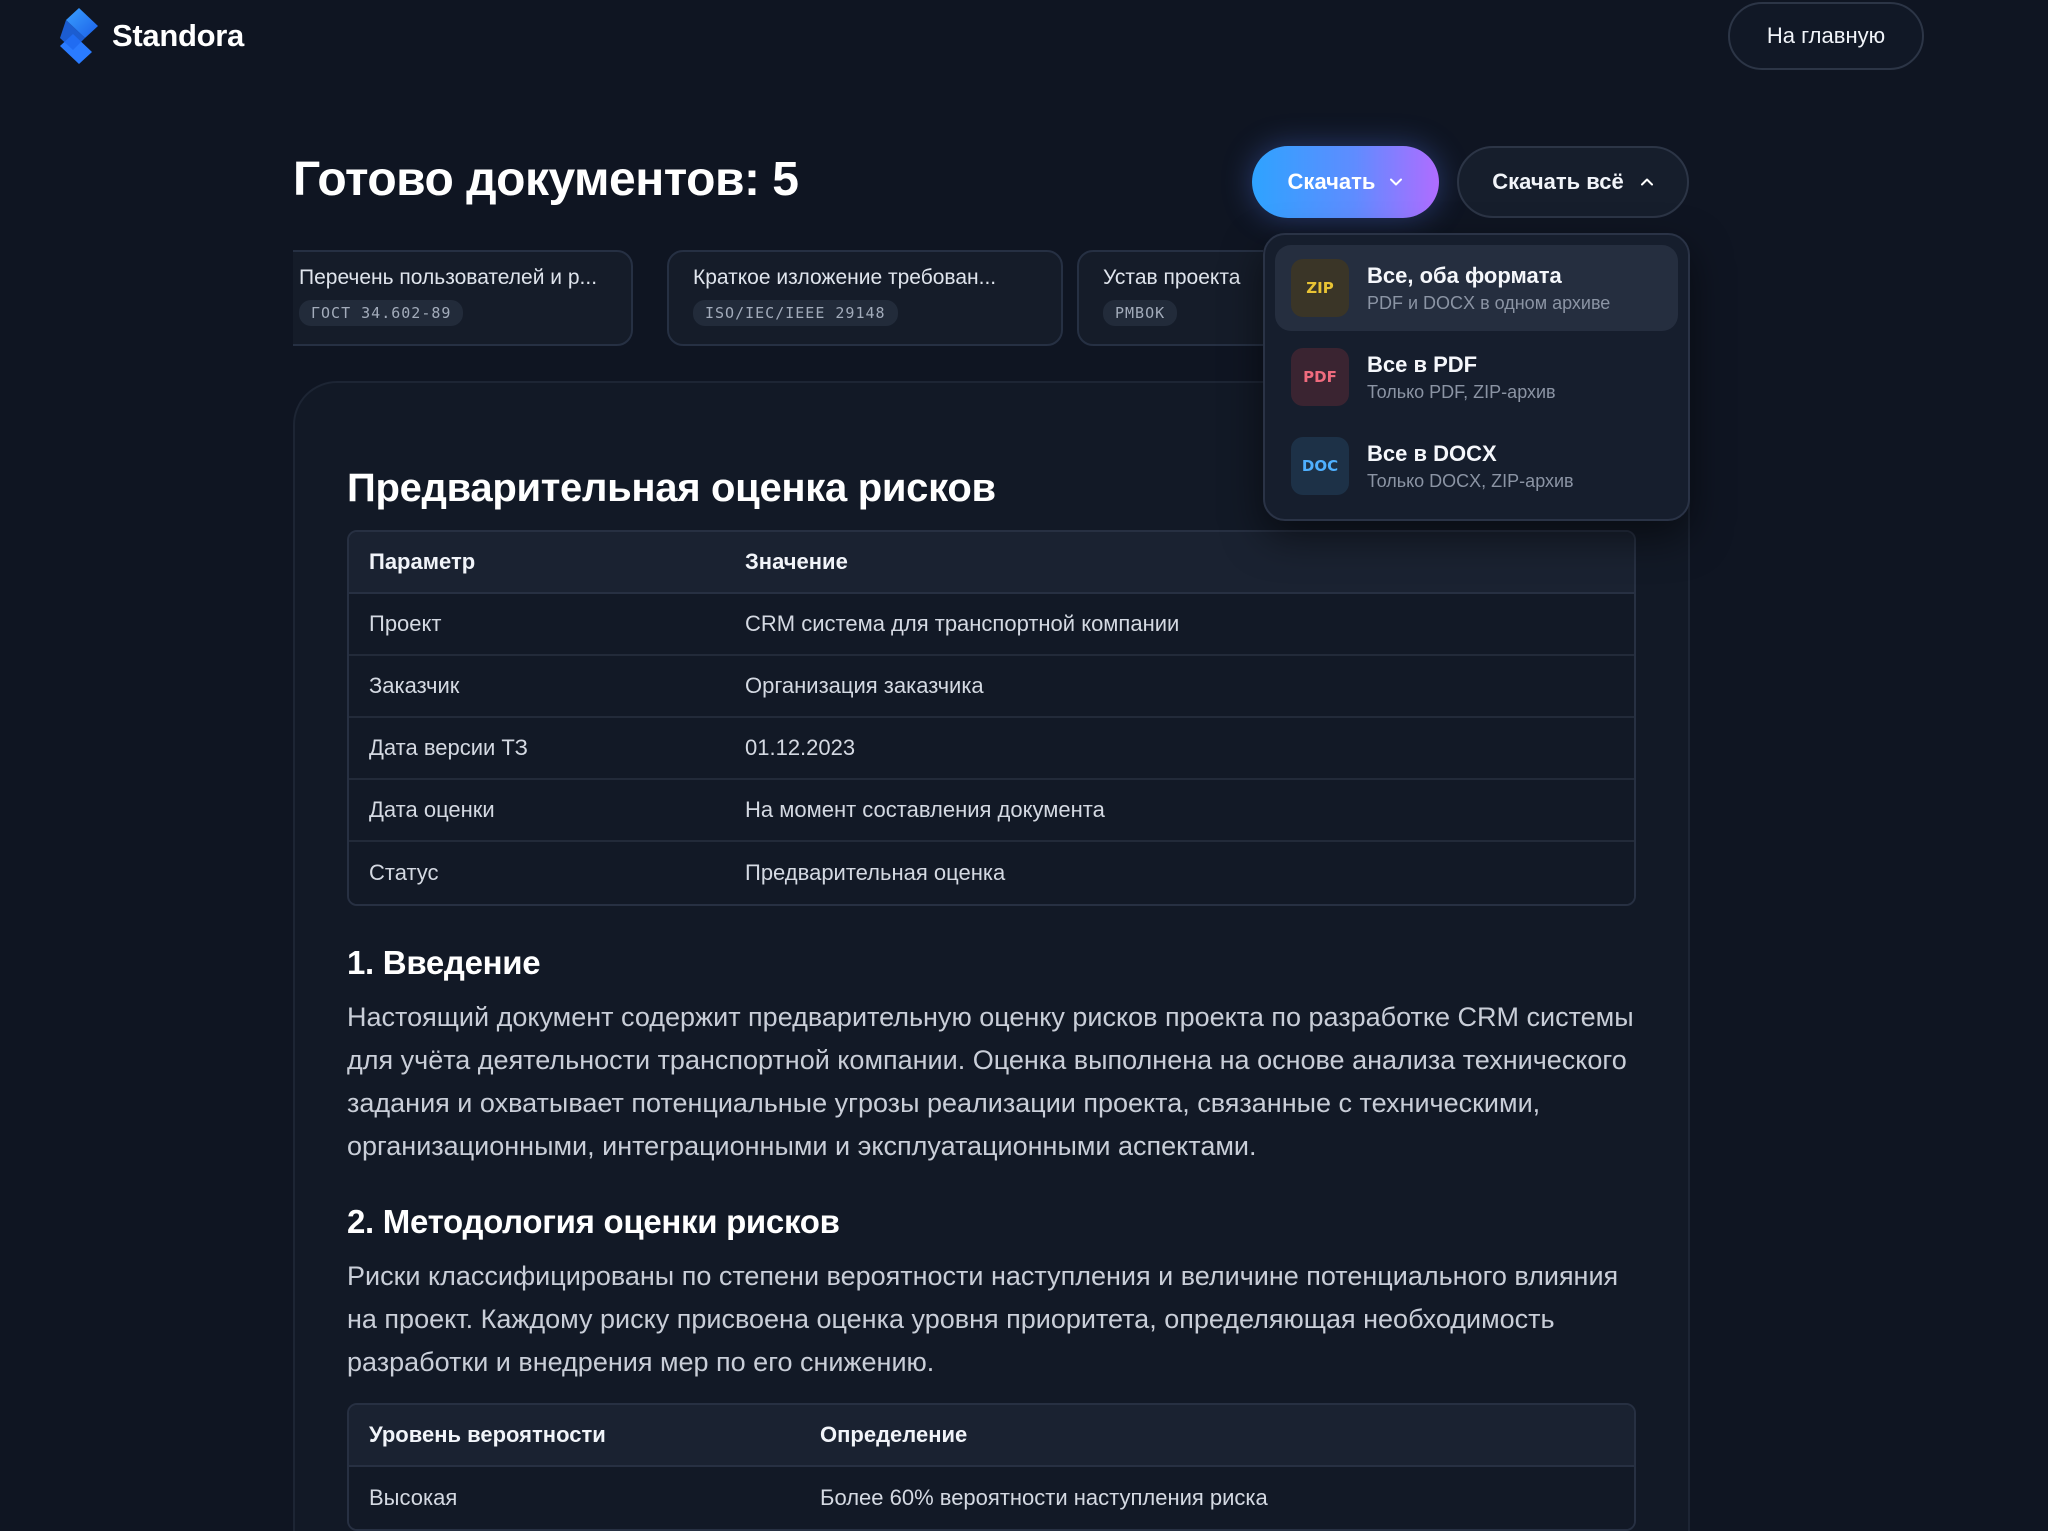 Image resolution: width=2048 pixels, height=1531 pixels. I want to click on download-button-label: Скачать, so click(1331, 181).